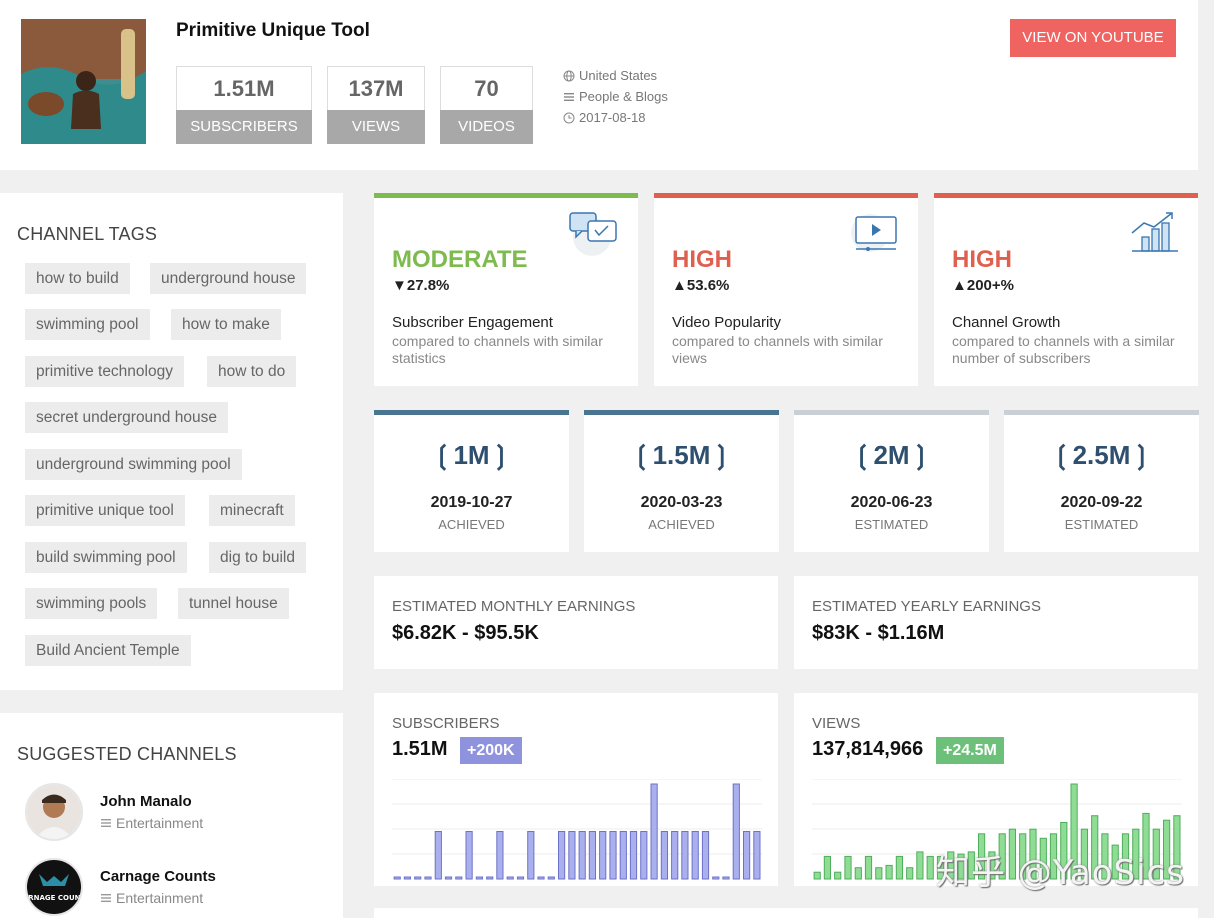 The image size is (1214, 918). I want to click on channel-thumbnail, so click(83, 81).